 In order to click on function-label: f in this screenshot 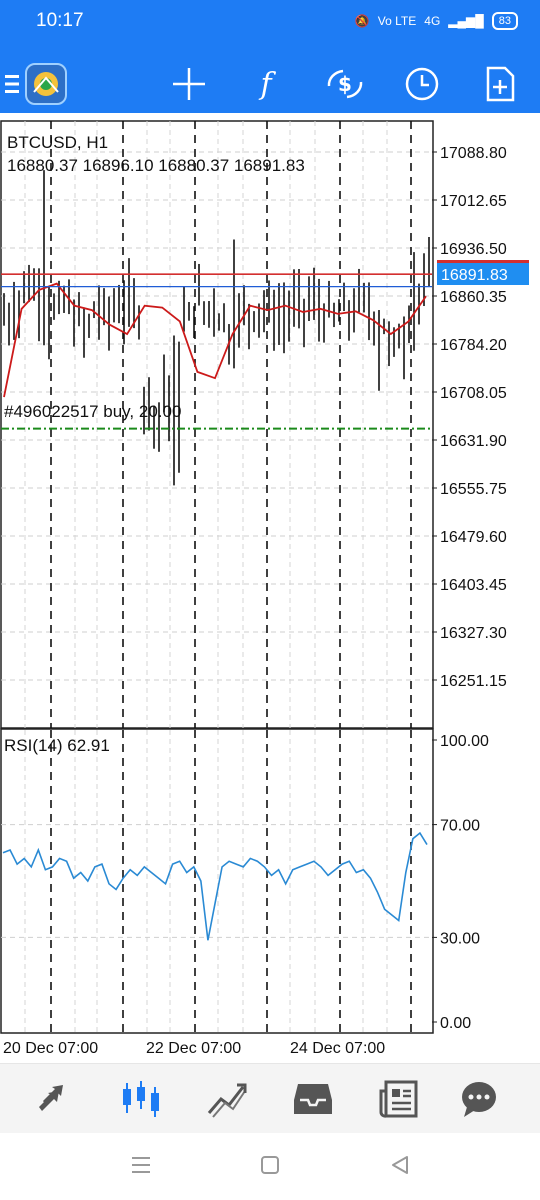, I will do `click(266, 84)`.